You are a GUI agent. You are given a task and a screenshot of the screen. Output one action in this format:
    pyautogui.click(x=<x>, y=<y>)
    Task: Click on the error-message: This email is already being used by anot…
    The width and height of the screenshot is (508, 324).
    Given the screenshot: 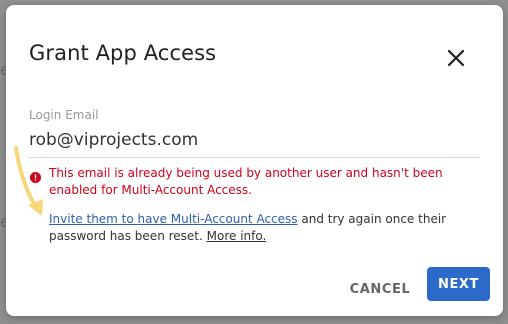 What is the action you would take?
    pyautogui.click(x=246, y=181)
    